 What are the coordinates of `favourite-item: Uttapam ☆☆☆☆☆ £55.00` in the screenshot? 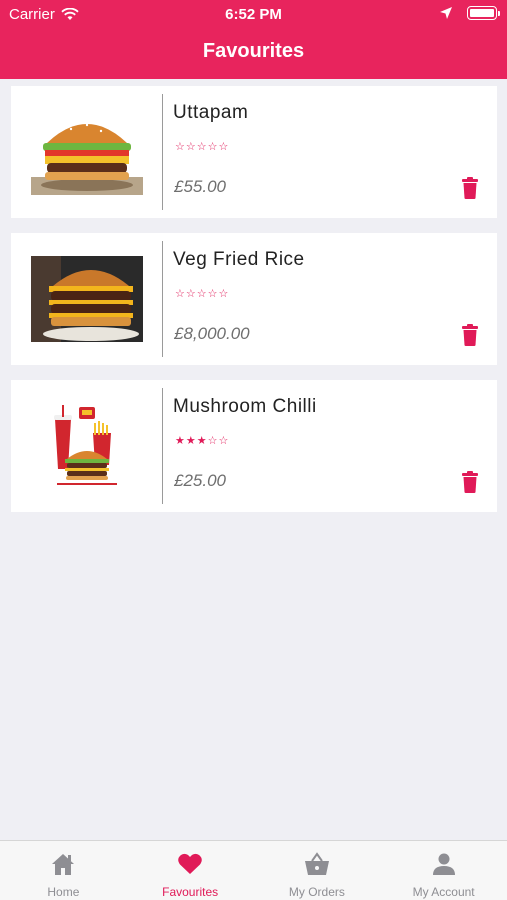 It's located at (254, 152).